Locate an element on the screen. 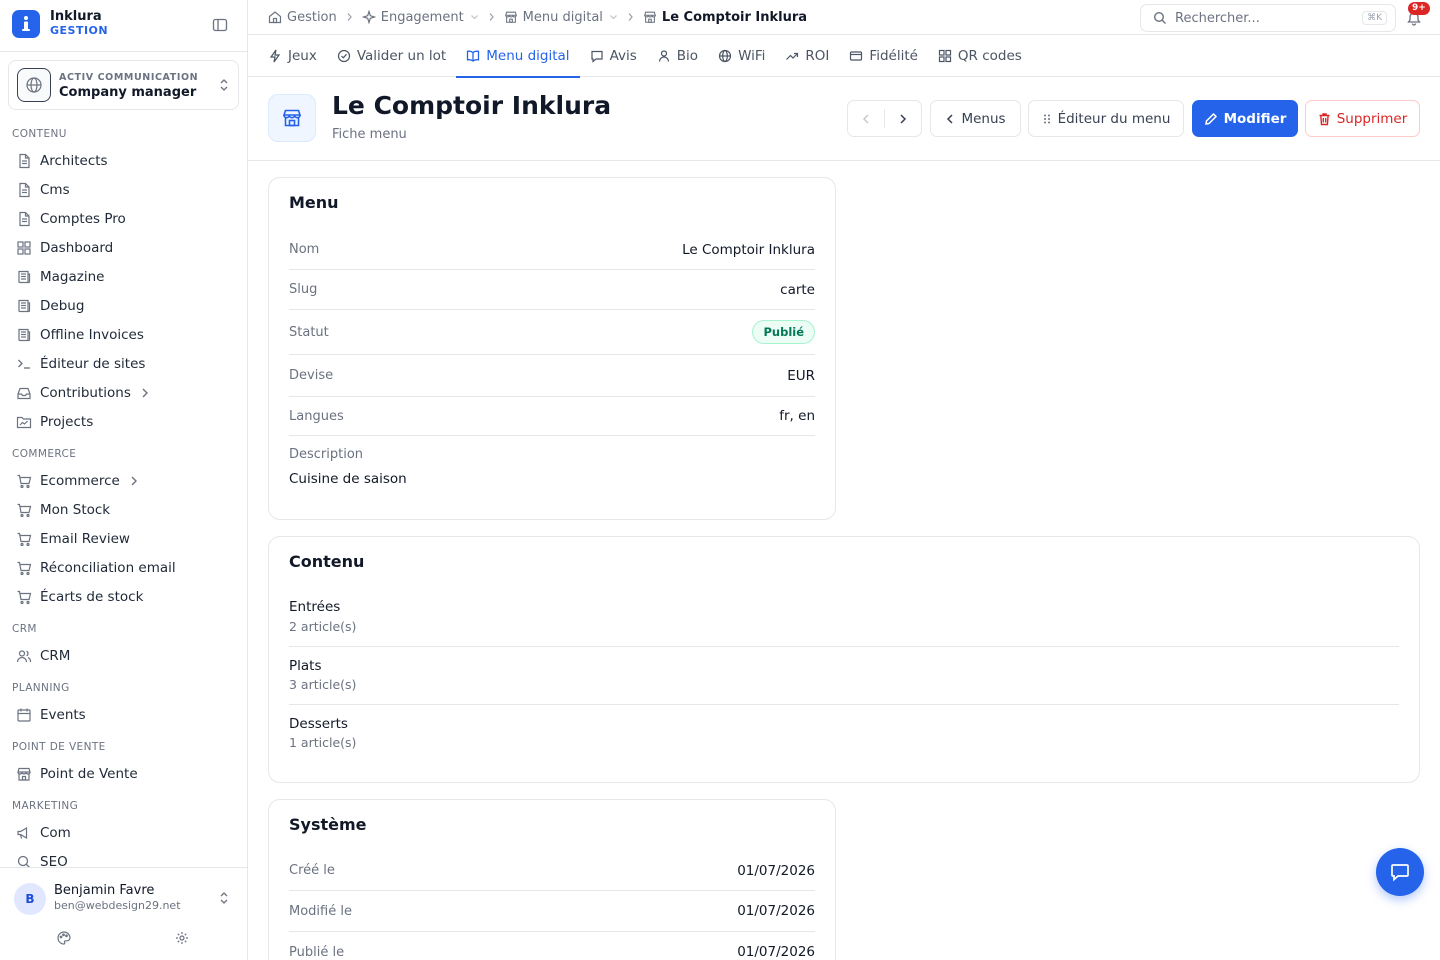  sidebar-section-title: CONTENU is located at coordinates (39, 134).